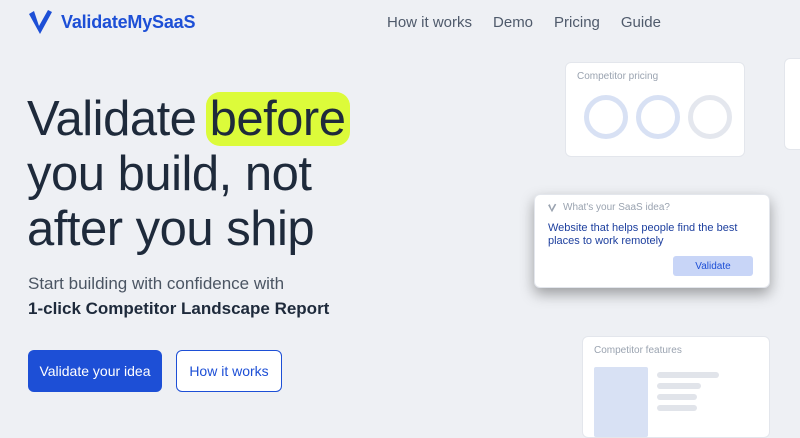  What do you see at coordinates (616, 207) in the screenshot?
I see `idea-label-text: What's your SaaS idea?` at bounding box center [616, 207].